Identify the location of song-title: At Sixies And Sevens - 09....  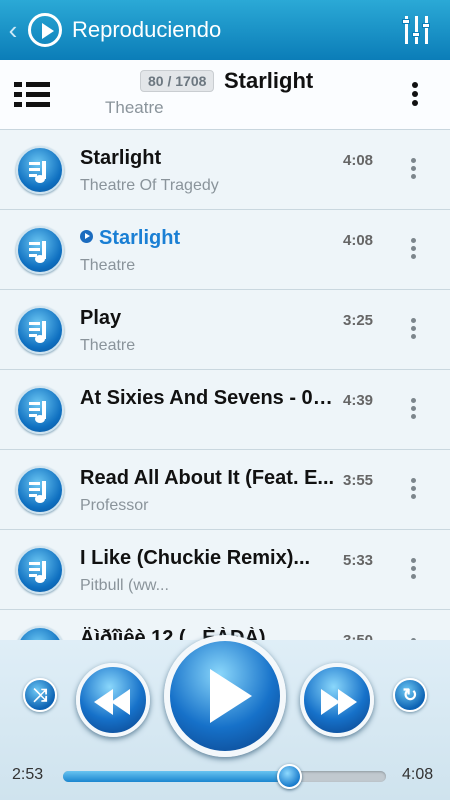
(207, 398).